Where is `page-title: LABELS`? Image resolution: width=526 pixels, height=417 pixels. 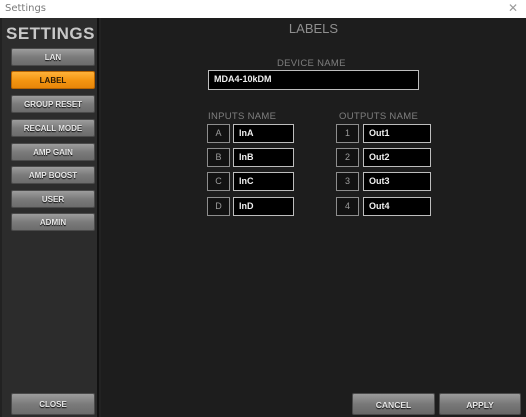 page-title: LABELS is located at coordinates (313, 28).